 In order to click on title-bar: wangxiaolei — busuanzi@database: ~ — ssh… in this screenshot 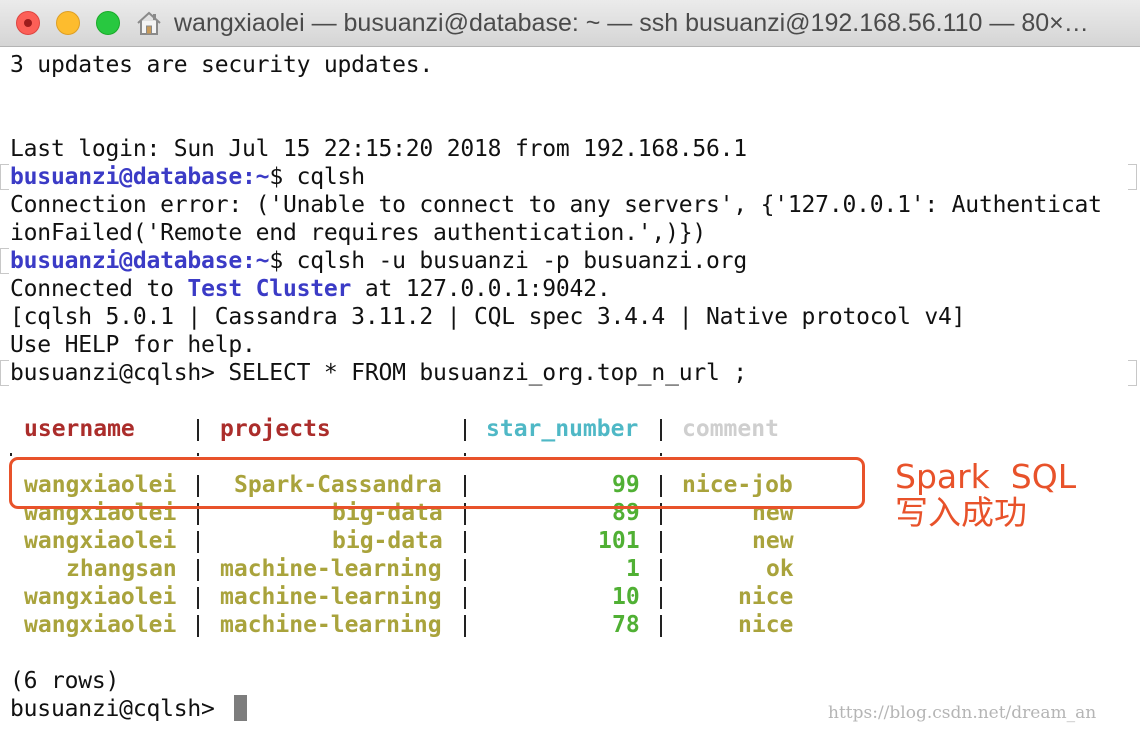, I will do `click(570, 23)`.